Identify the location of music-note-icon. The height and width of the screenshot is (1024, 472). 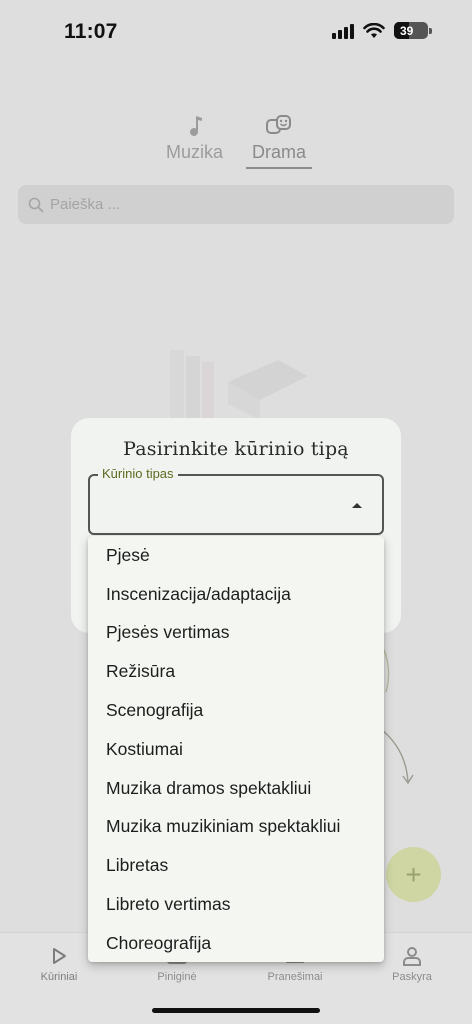
(195, 126).